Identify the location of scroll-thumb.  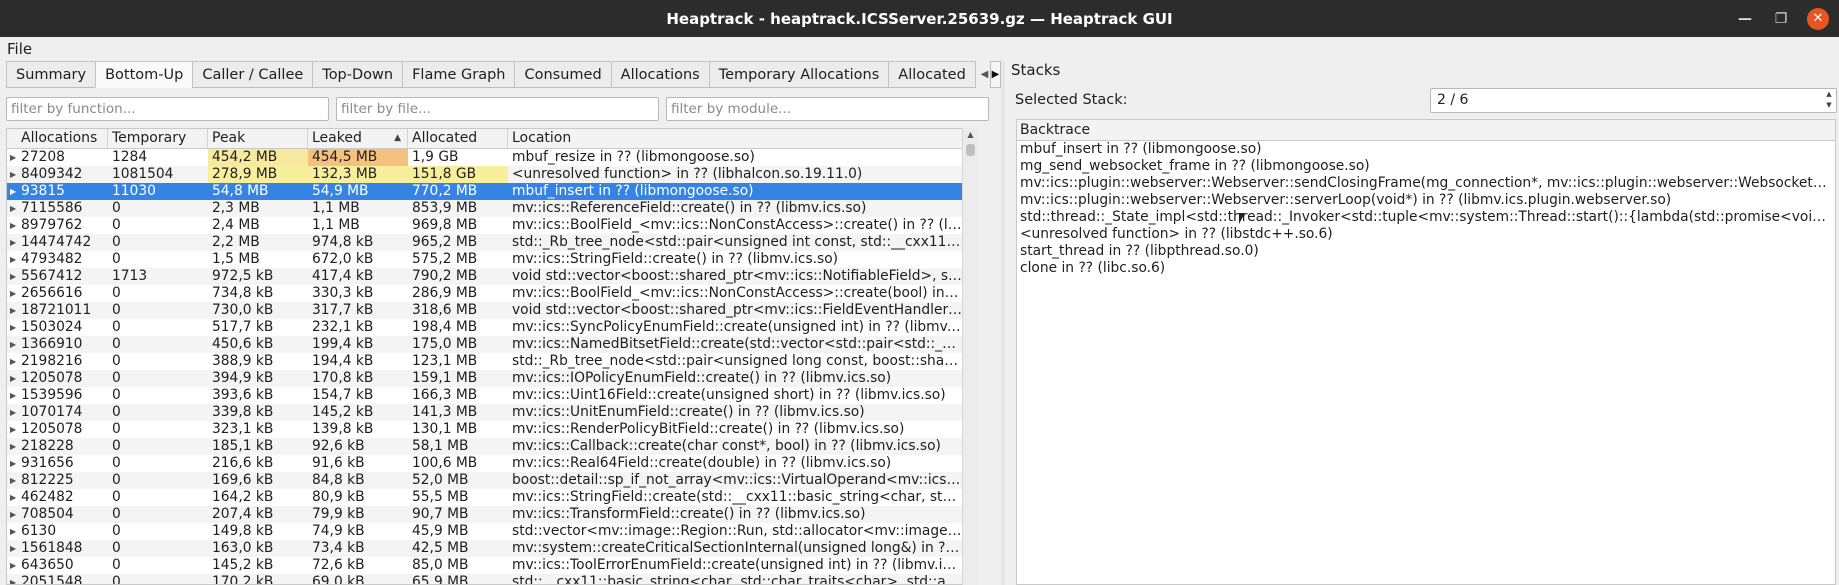
(970, 150).